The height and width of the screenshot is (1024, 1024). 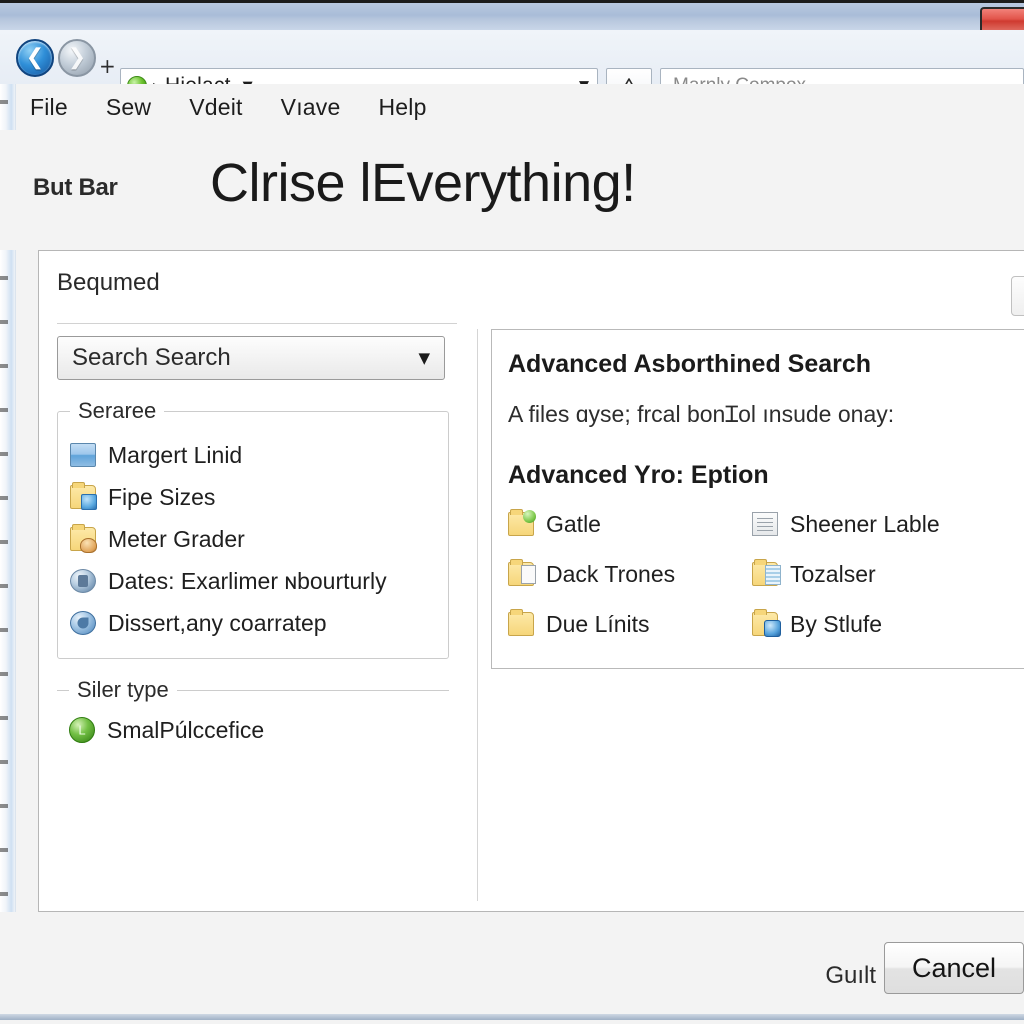 What do you see at coordinates (766, 572) in the screenshot?
I see `folder-lines-icon` at bounding box center [766, 572].